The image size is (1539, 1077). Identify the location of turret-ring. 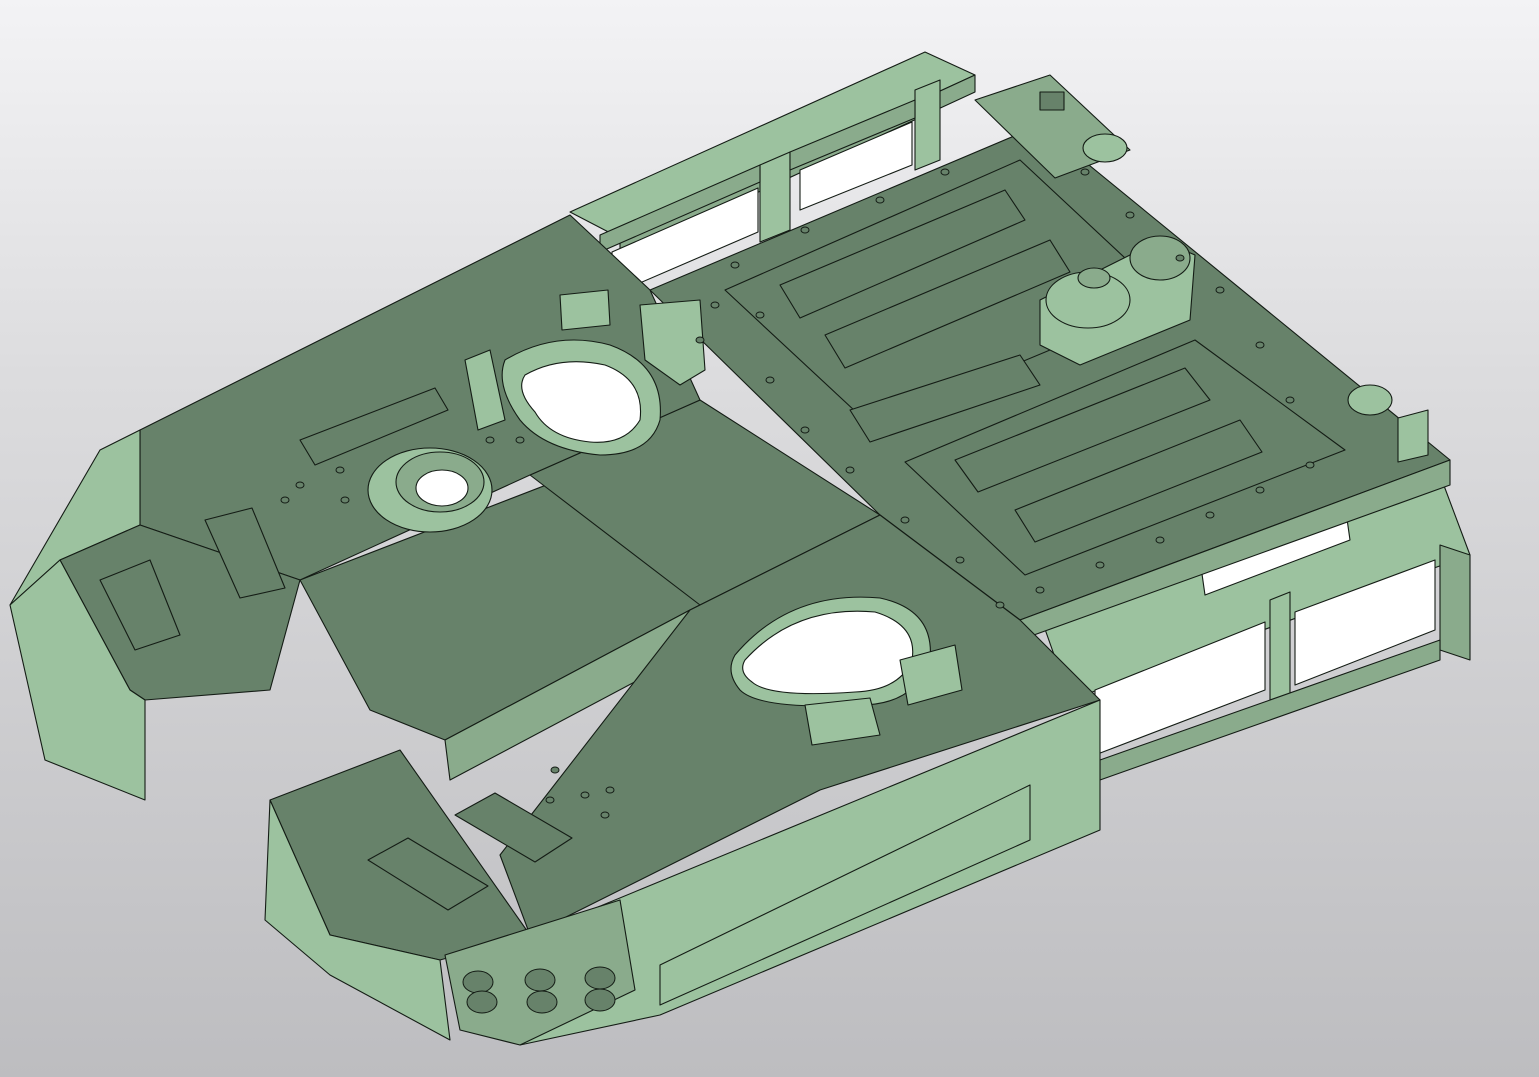
(430, 490).